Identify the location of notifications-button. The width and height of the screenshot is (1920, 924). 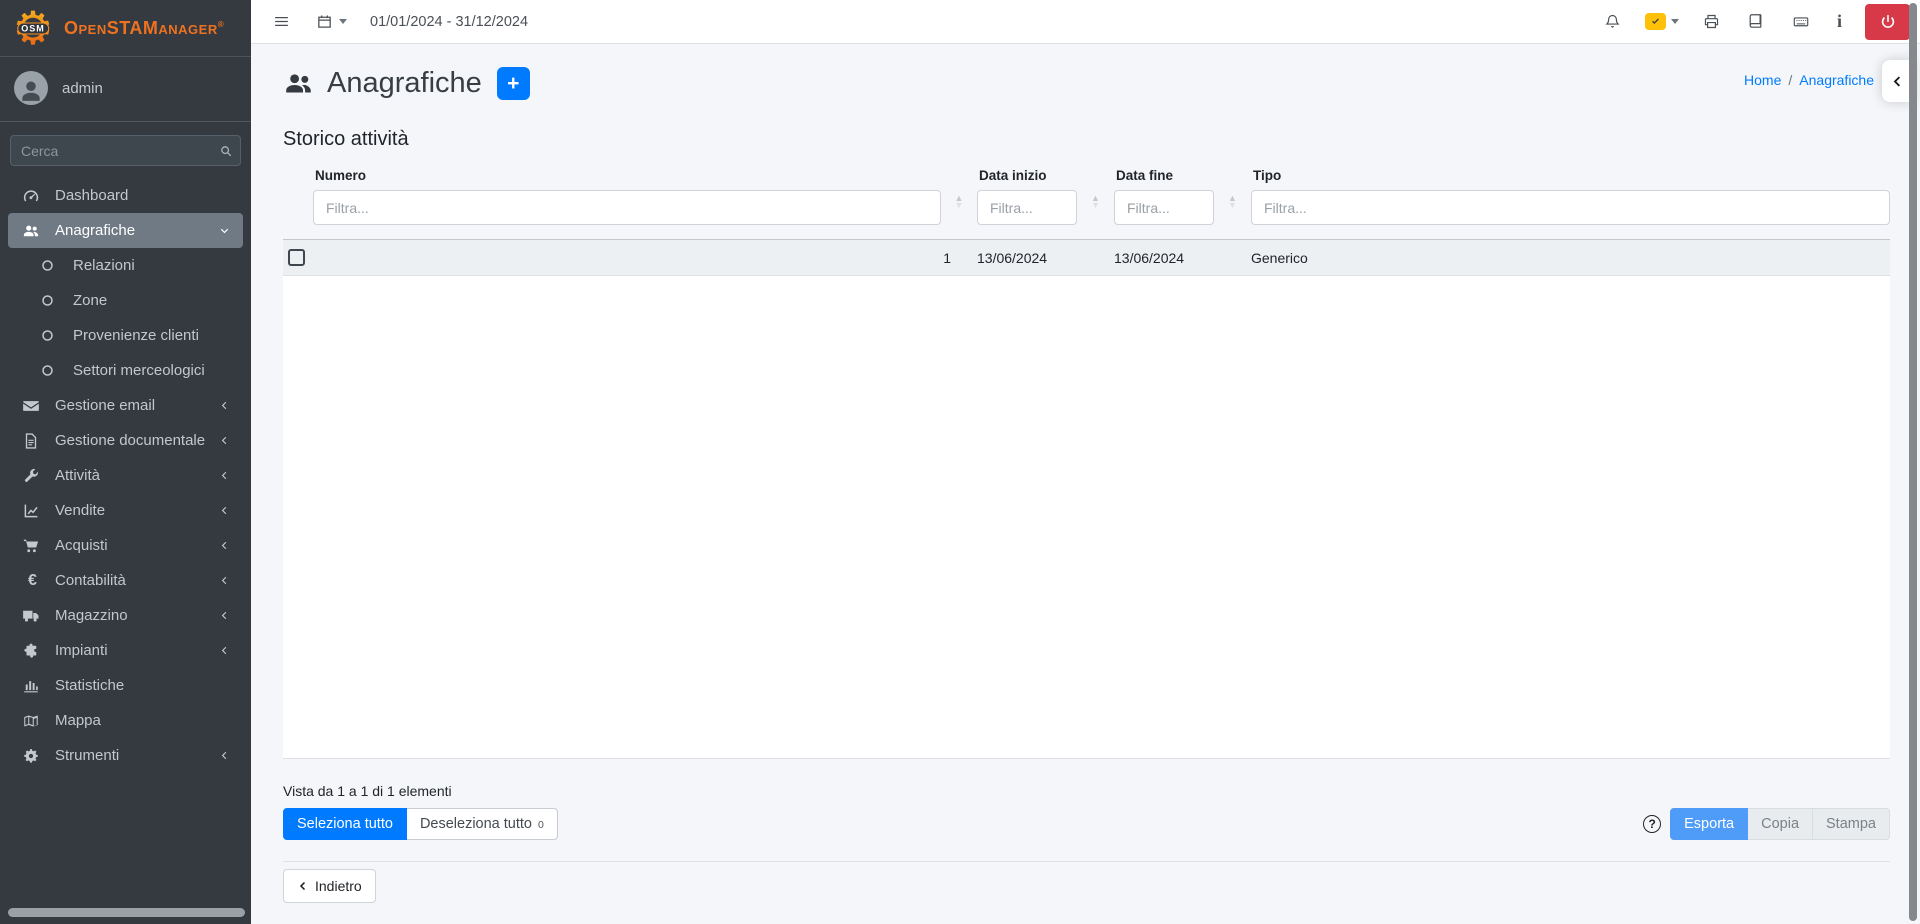
(1612, 21).